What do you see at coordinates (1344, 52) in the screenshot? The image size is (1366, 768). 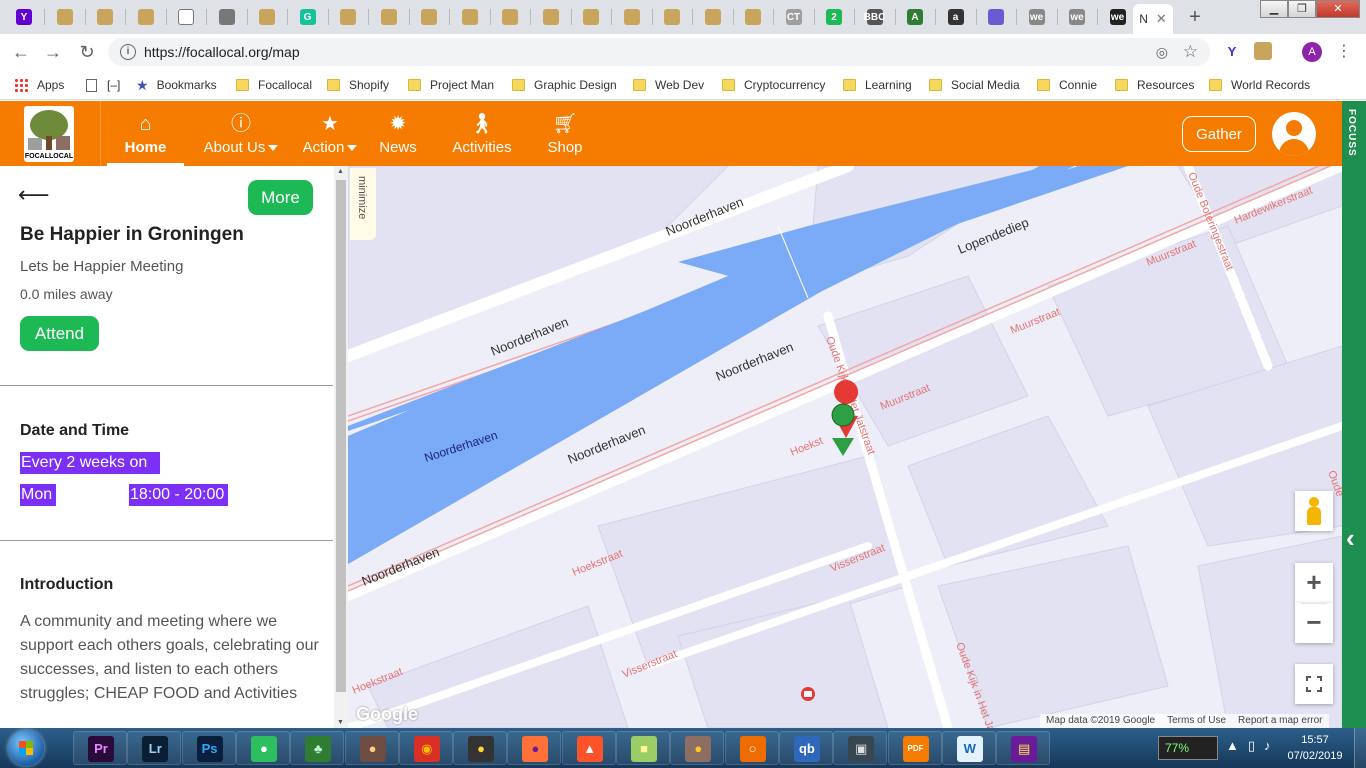 I see `browser-menu-icon: ⋮` at bounding box center [1344, 52].